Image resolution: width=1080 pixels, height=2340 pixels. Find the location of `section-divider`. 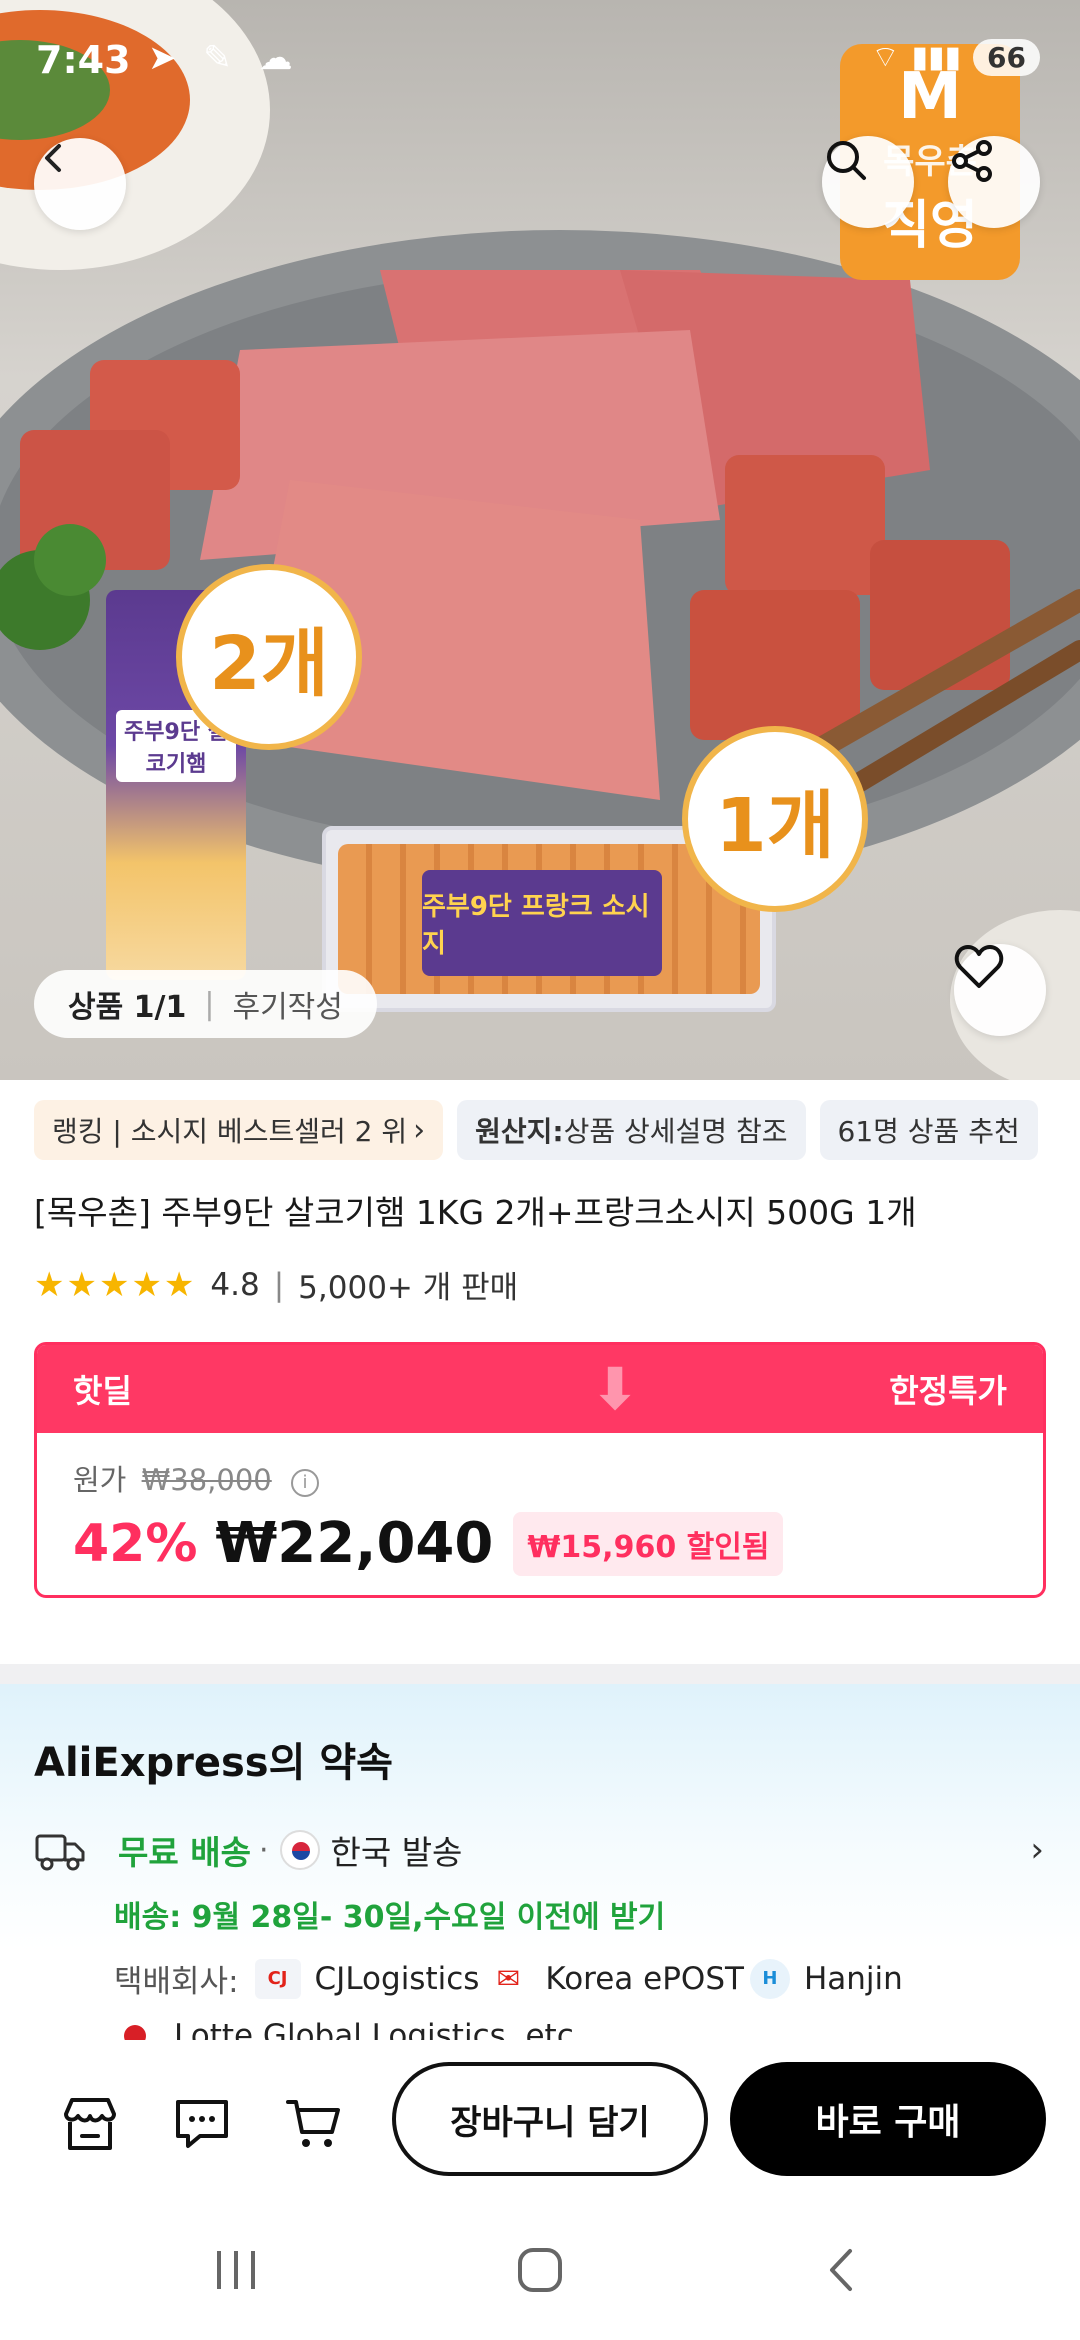

section-divider is located at coordinates (540, 1674).